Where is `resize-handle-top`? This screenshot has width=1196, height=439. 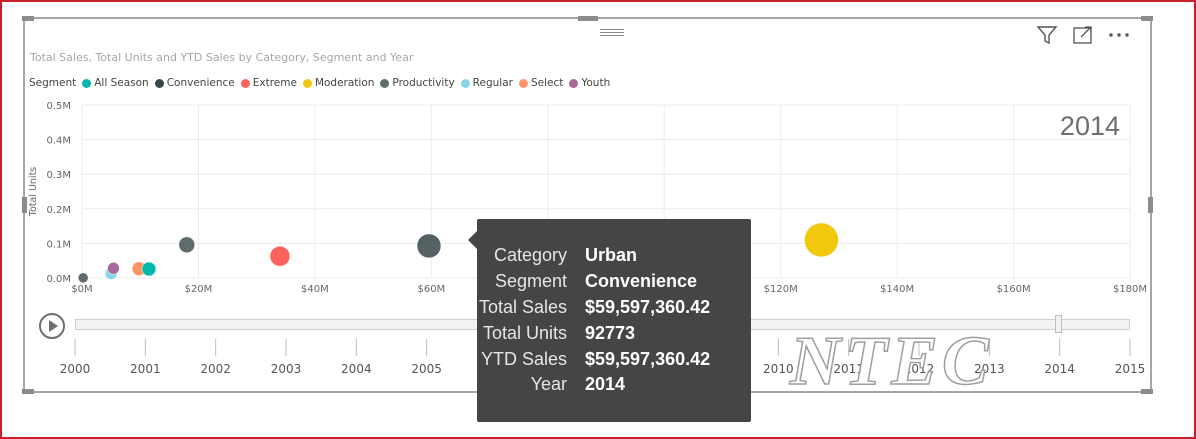
resize-handle-top is located at coordinates (588, 18).